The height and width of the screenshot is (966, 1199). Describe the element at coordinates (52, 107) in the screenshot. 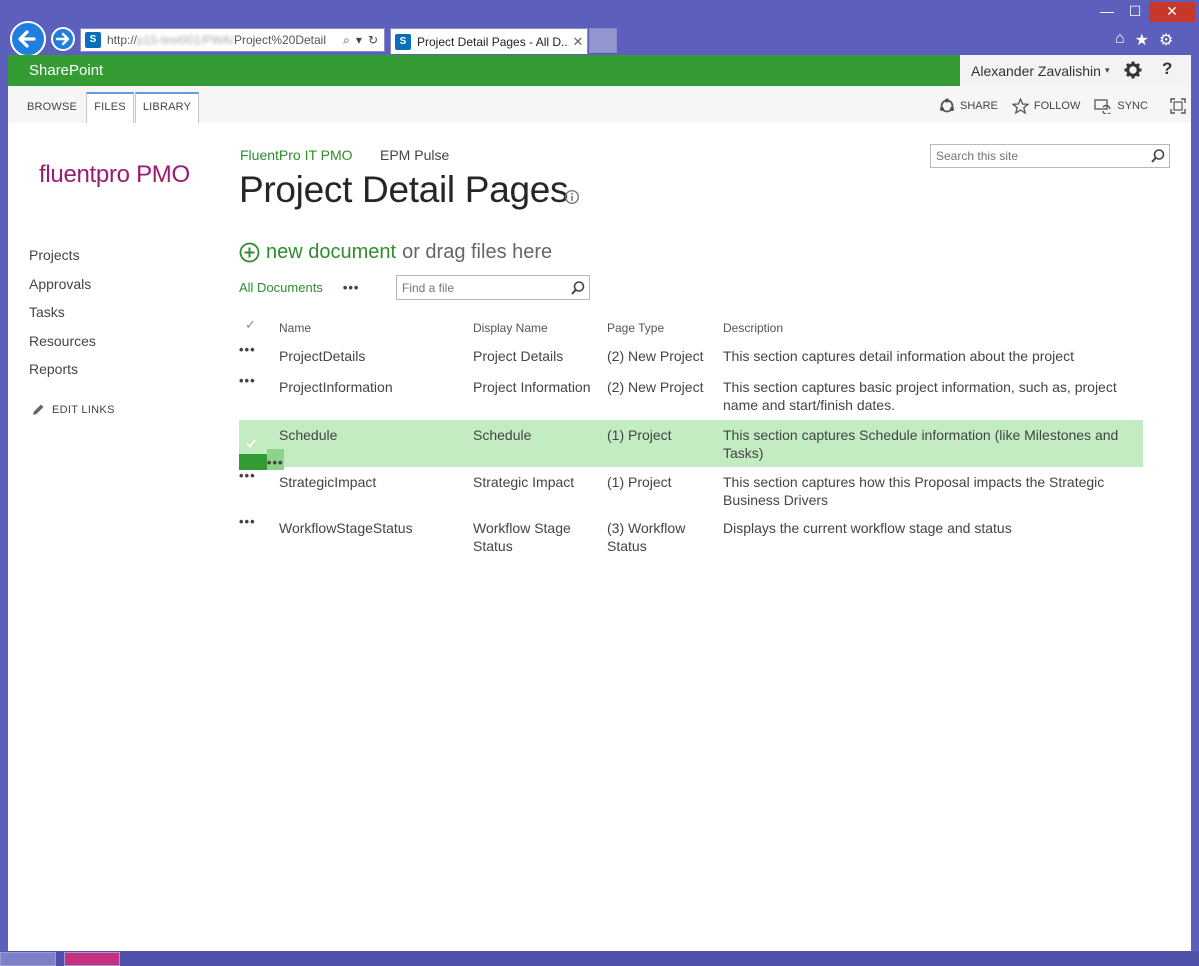

I see `tab-browse: BROWSE` at that location.